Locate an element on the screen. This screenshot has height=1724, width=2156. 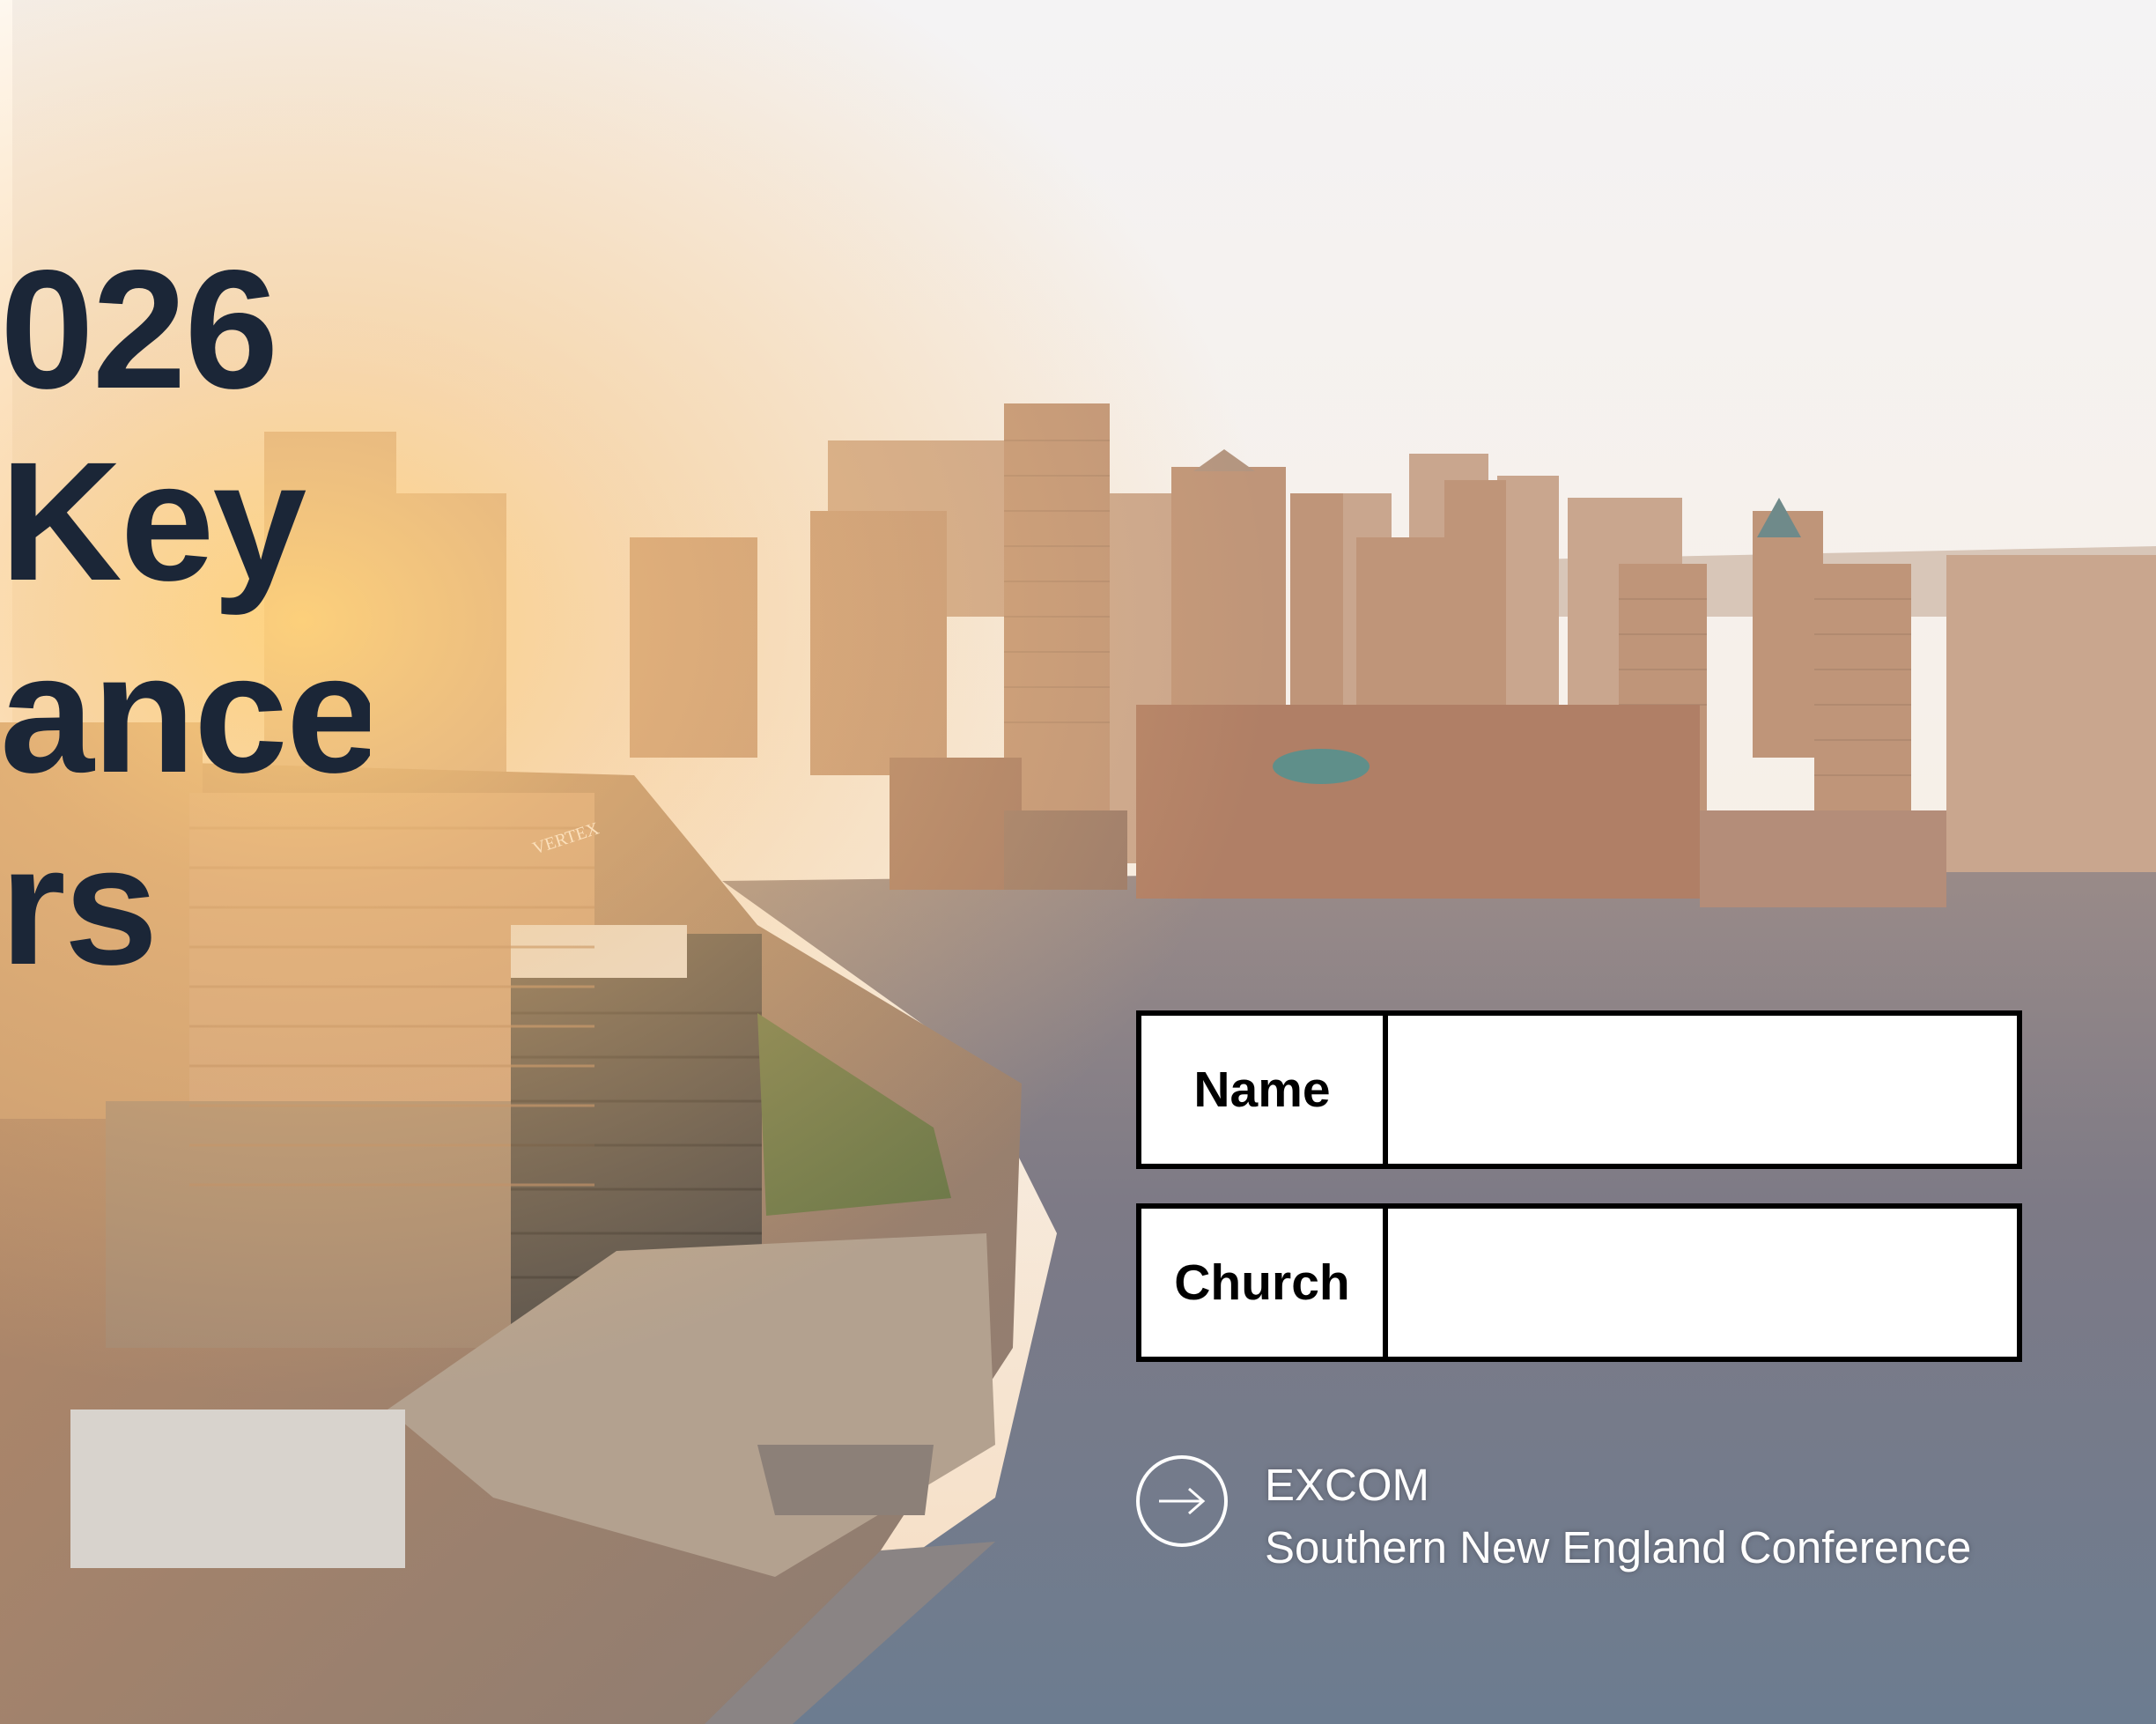
church-field-row: Church is located at coordinates (1579, 1282).